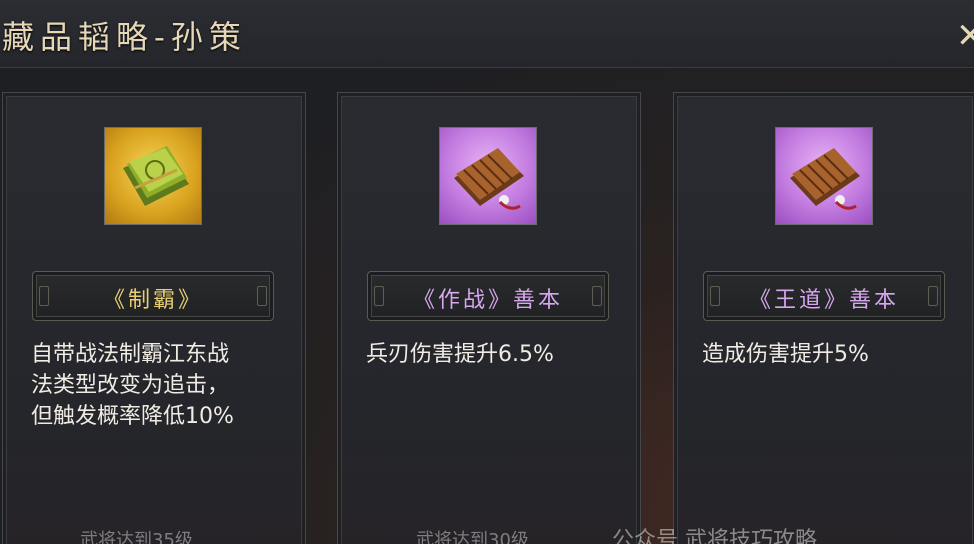 The image size is (974, 544). What do you see at coordinates (472, 537) in the screenshot?
I see `unlock-requirement: 武将达到30级` at bounding box center [472, 537].